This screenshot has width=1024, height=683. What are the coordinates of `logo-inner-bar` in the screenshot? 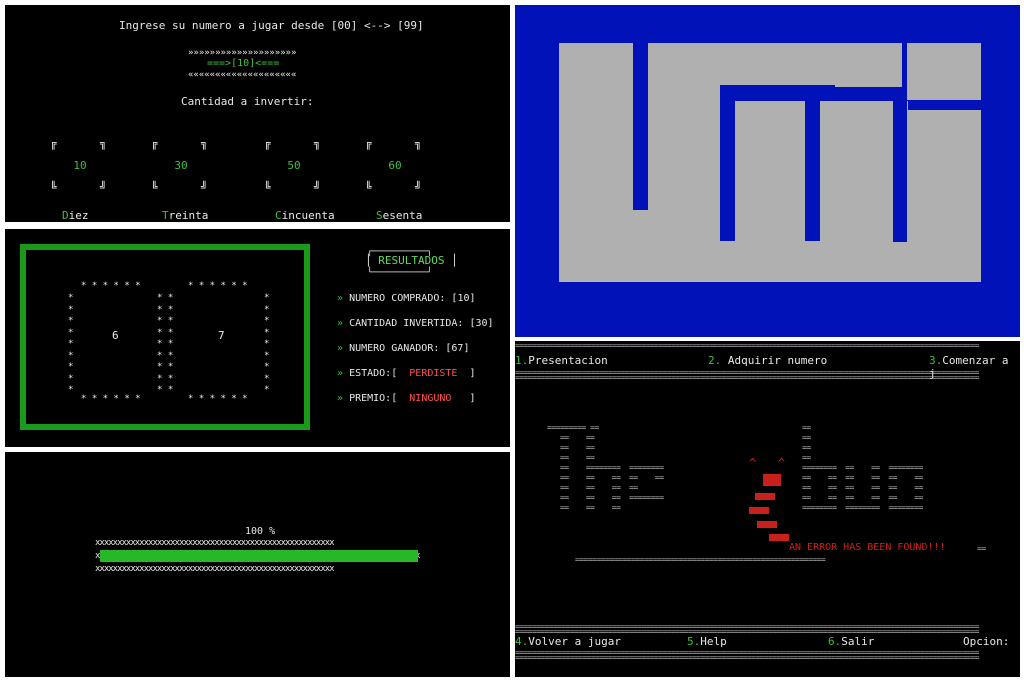 It's located at (770, 171).